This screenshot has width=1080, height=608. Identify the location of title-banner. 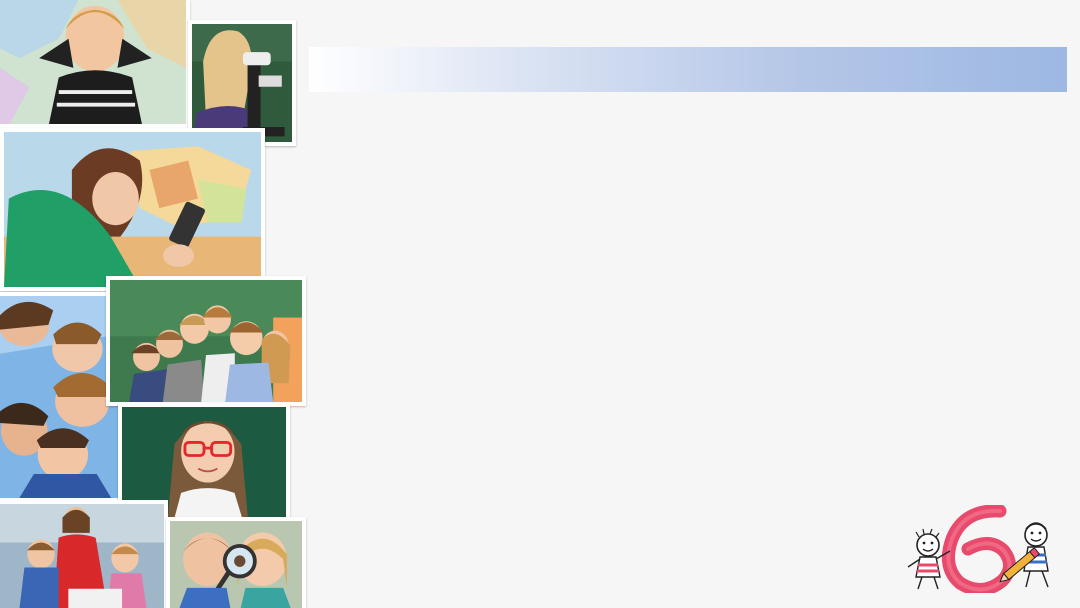
(688, 69).